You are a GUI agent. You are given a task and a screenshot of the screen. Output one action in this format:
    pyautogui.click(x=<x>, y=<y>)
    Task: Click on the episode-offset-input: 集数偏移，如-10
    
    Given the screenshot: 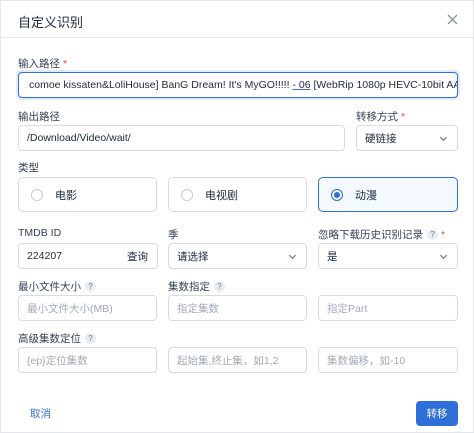 What is the action you would take?
    pyautogui.click(x=388, y=360)
    